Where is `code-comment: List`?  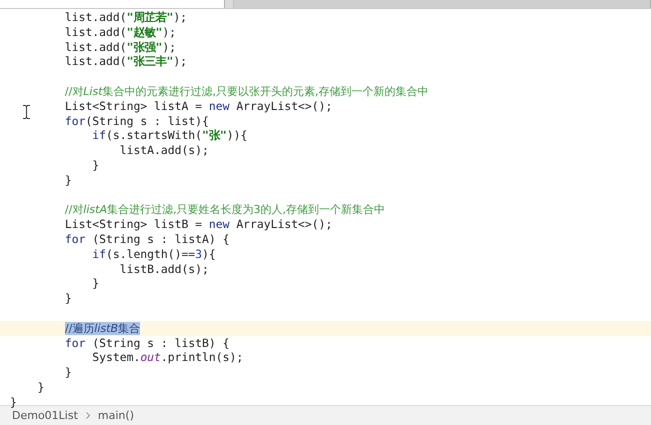
code-comment: List is located at coordinates (93, 91).